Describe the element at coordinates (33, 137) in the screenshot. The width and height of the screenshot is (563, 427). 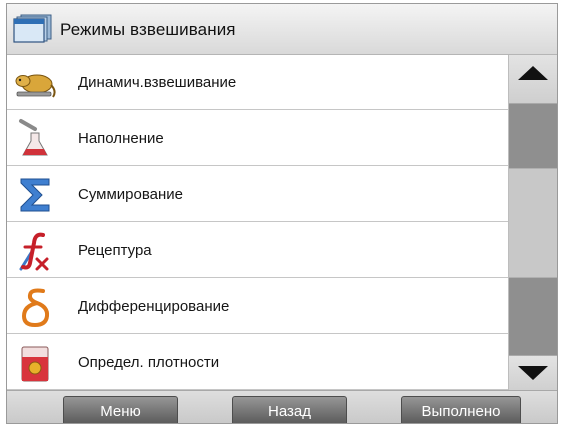
I see `filling-flask-icon` at that location.